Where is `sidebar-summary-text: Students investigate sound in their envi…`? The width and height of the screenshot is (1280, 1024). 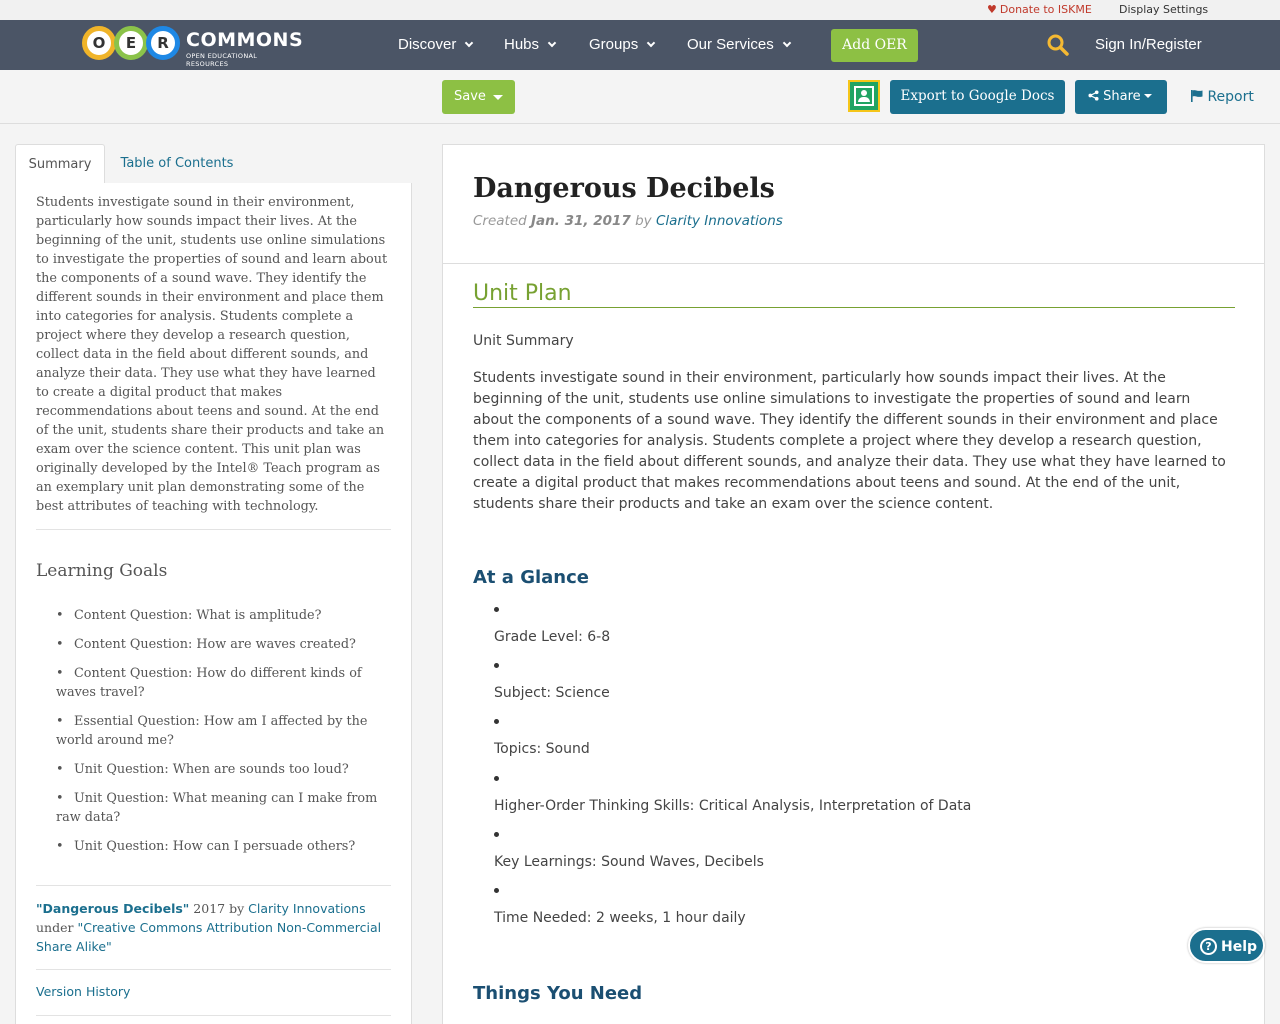 sidebar-summary-text: Students investigate sound in their envi… is located at coordinates (212, 354).